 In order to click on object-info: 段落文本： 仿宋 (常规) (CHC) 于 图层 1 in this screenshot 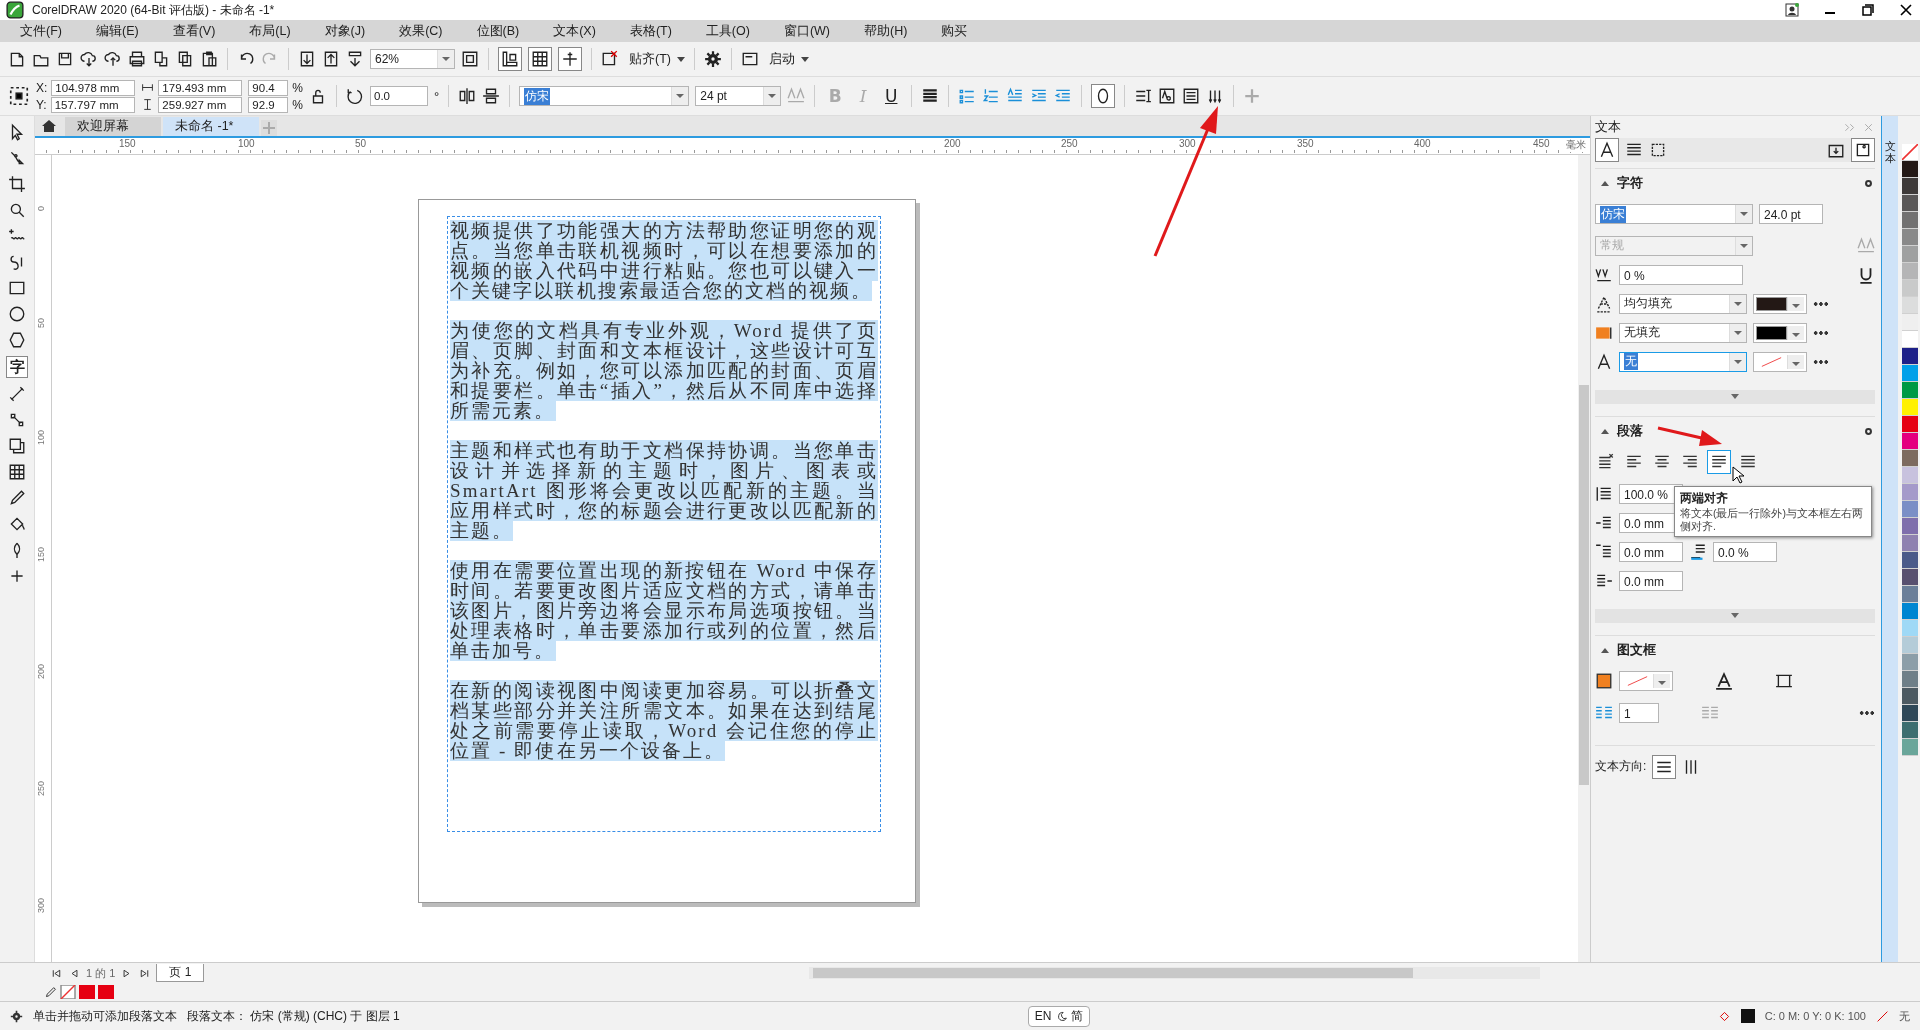, I will do `click(293, 1016)`.